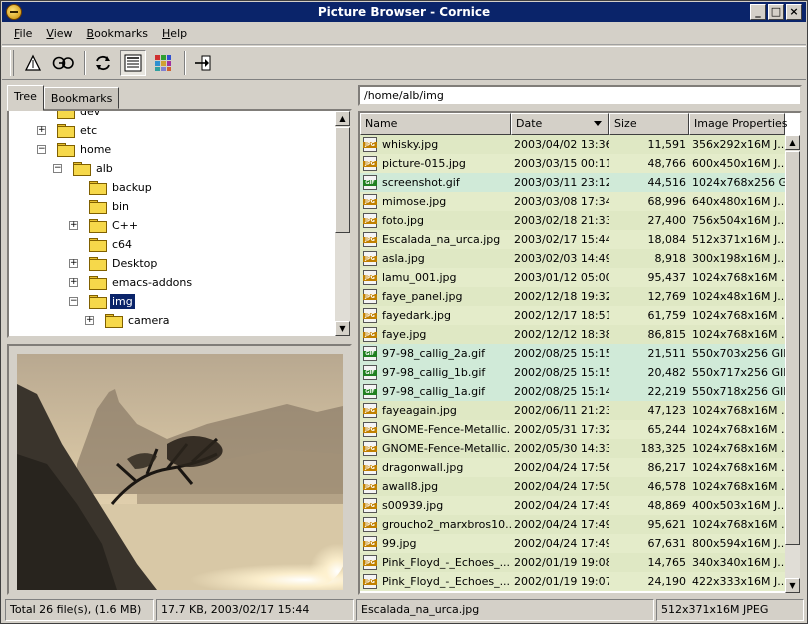  What do you see at coordinates (25, 98) in the screenshot?
I see `tab-tree: Tree` at bounding box center [25, 98].